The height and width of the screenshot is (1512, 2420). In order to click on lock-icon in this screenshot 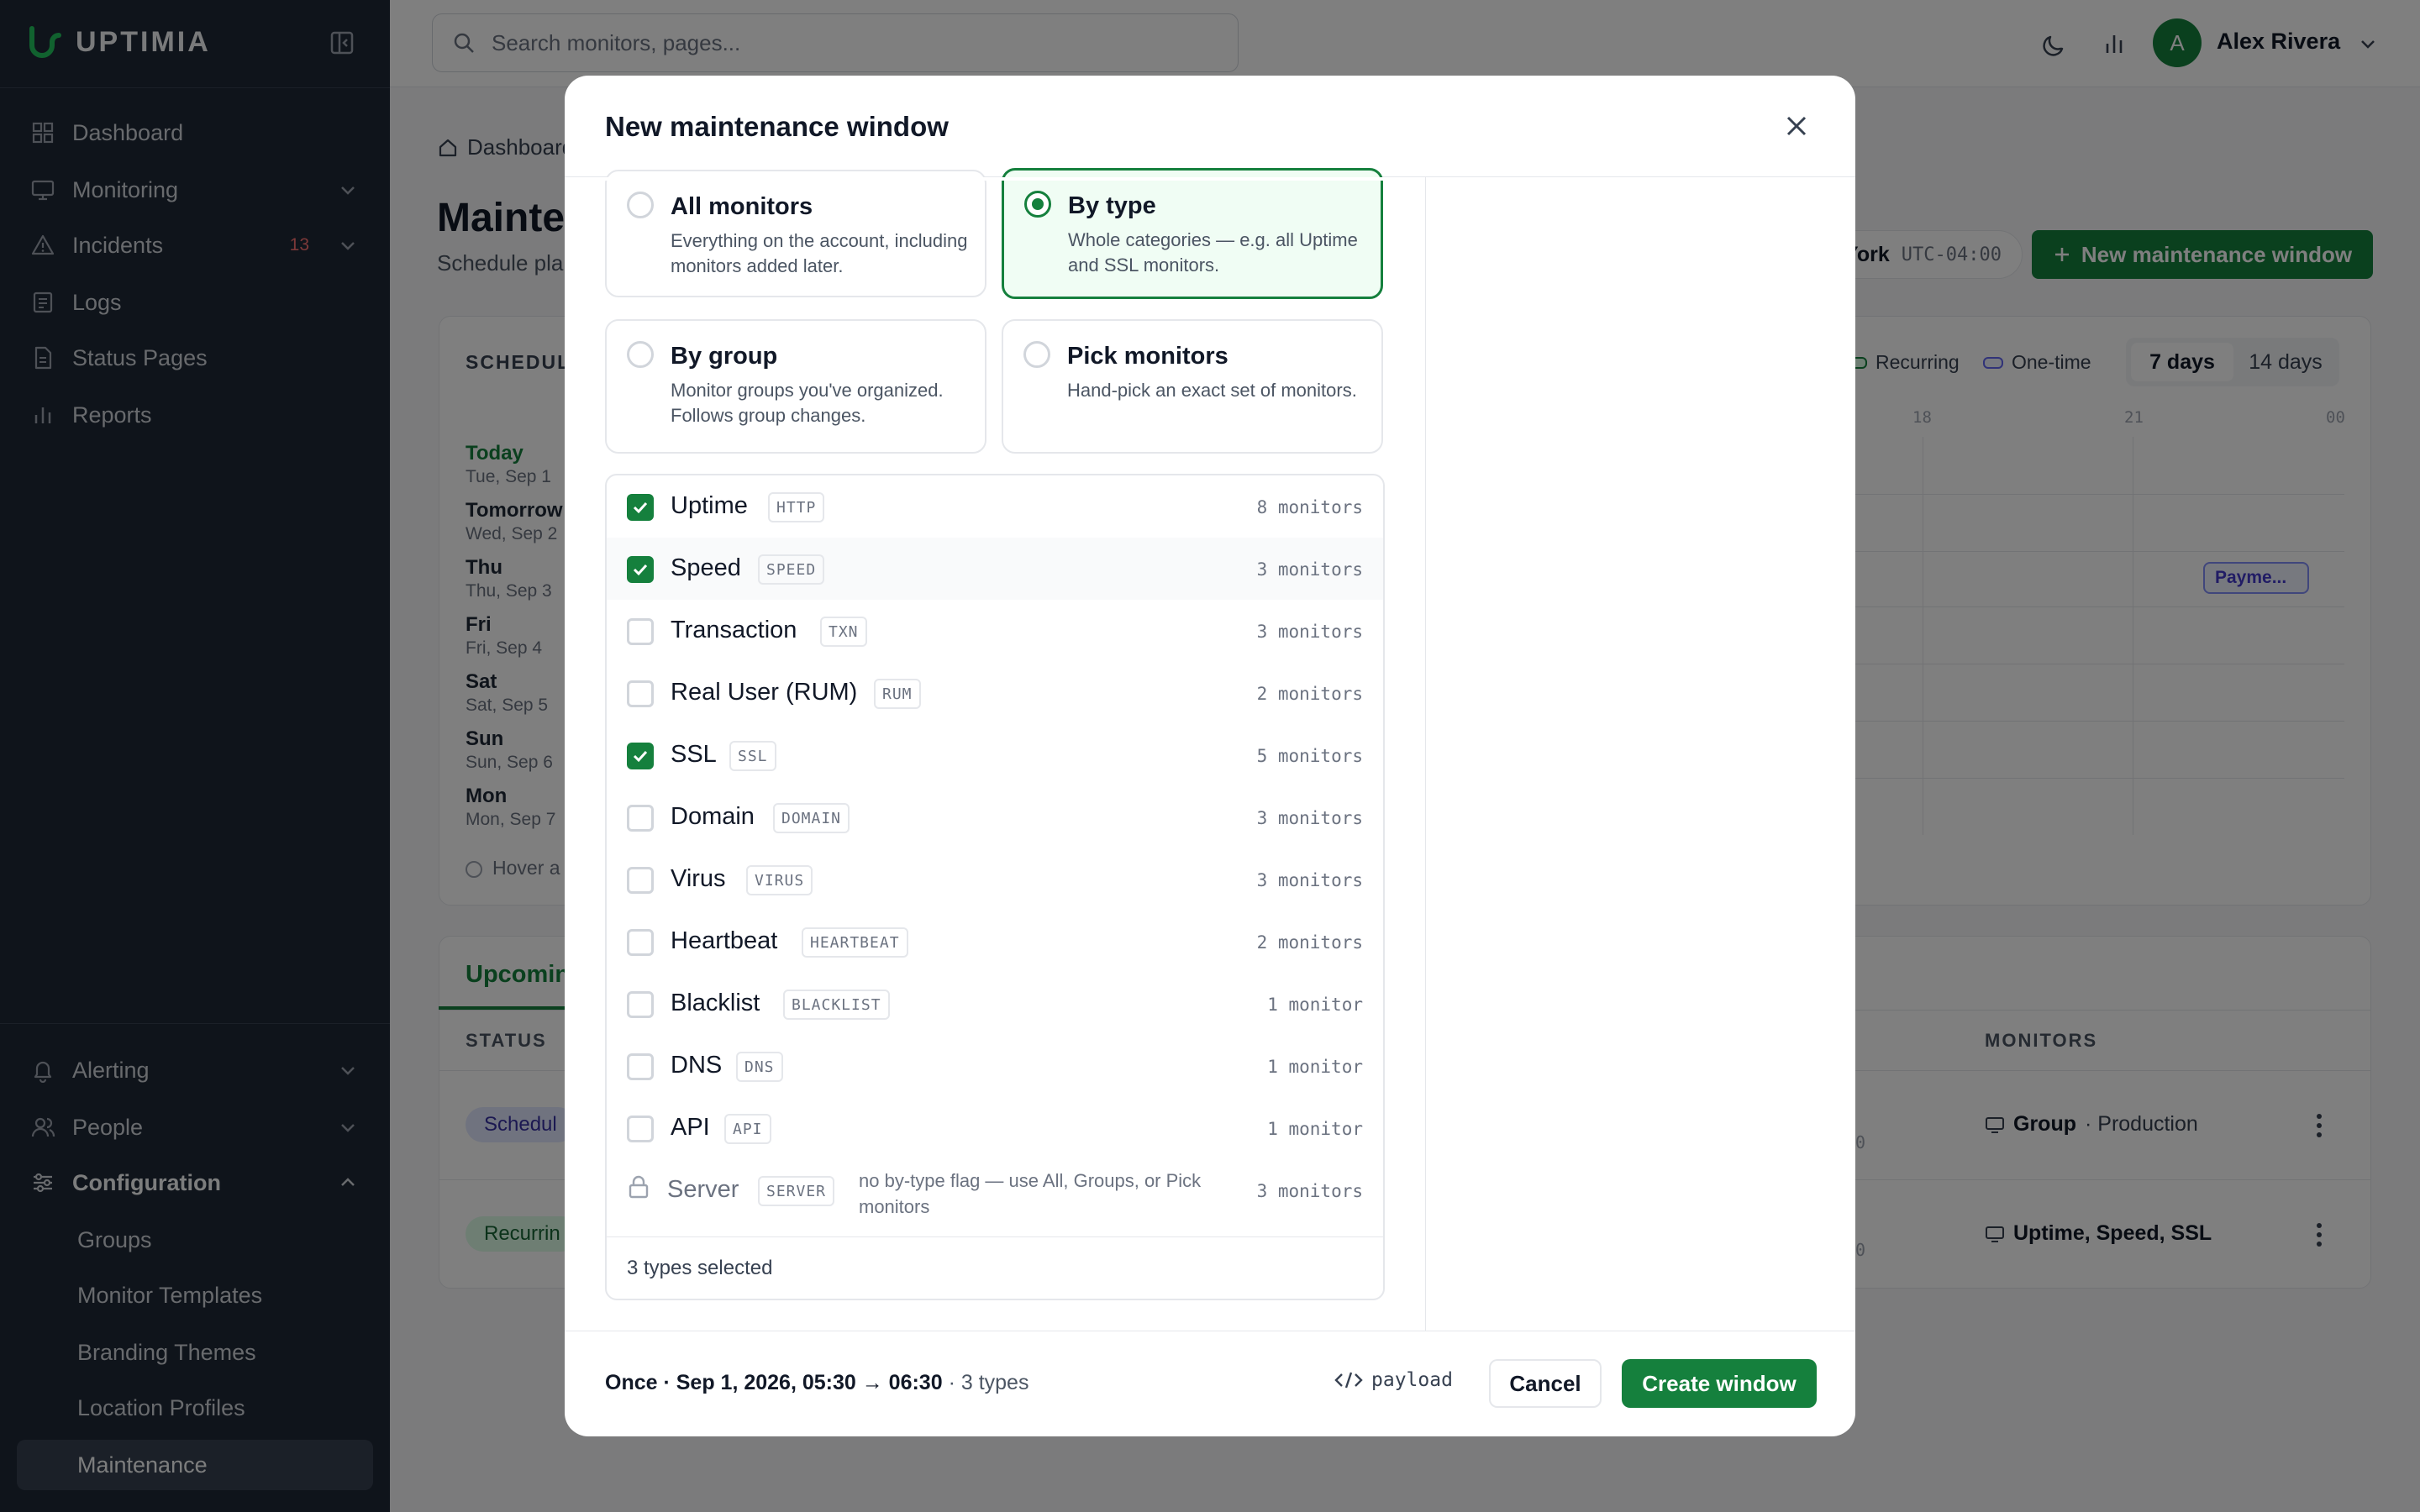, I will do `click(639, 1187)`.